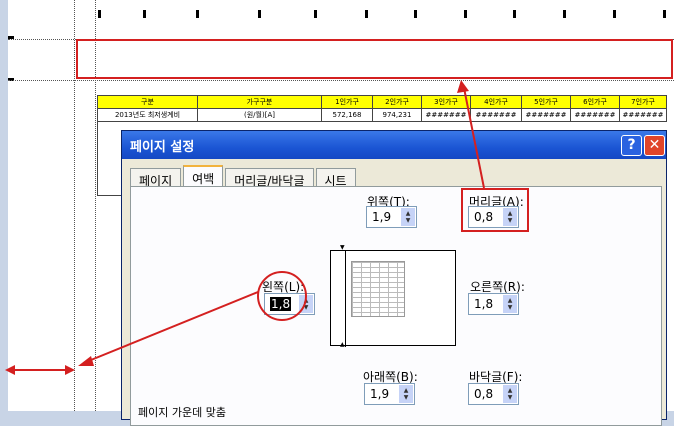  Describe the element at coordinates (463, 86) in the screenshot. I see `header-arrow-head` at that location.